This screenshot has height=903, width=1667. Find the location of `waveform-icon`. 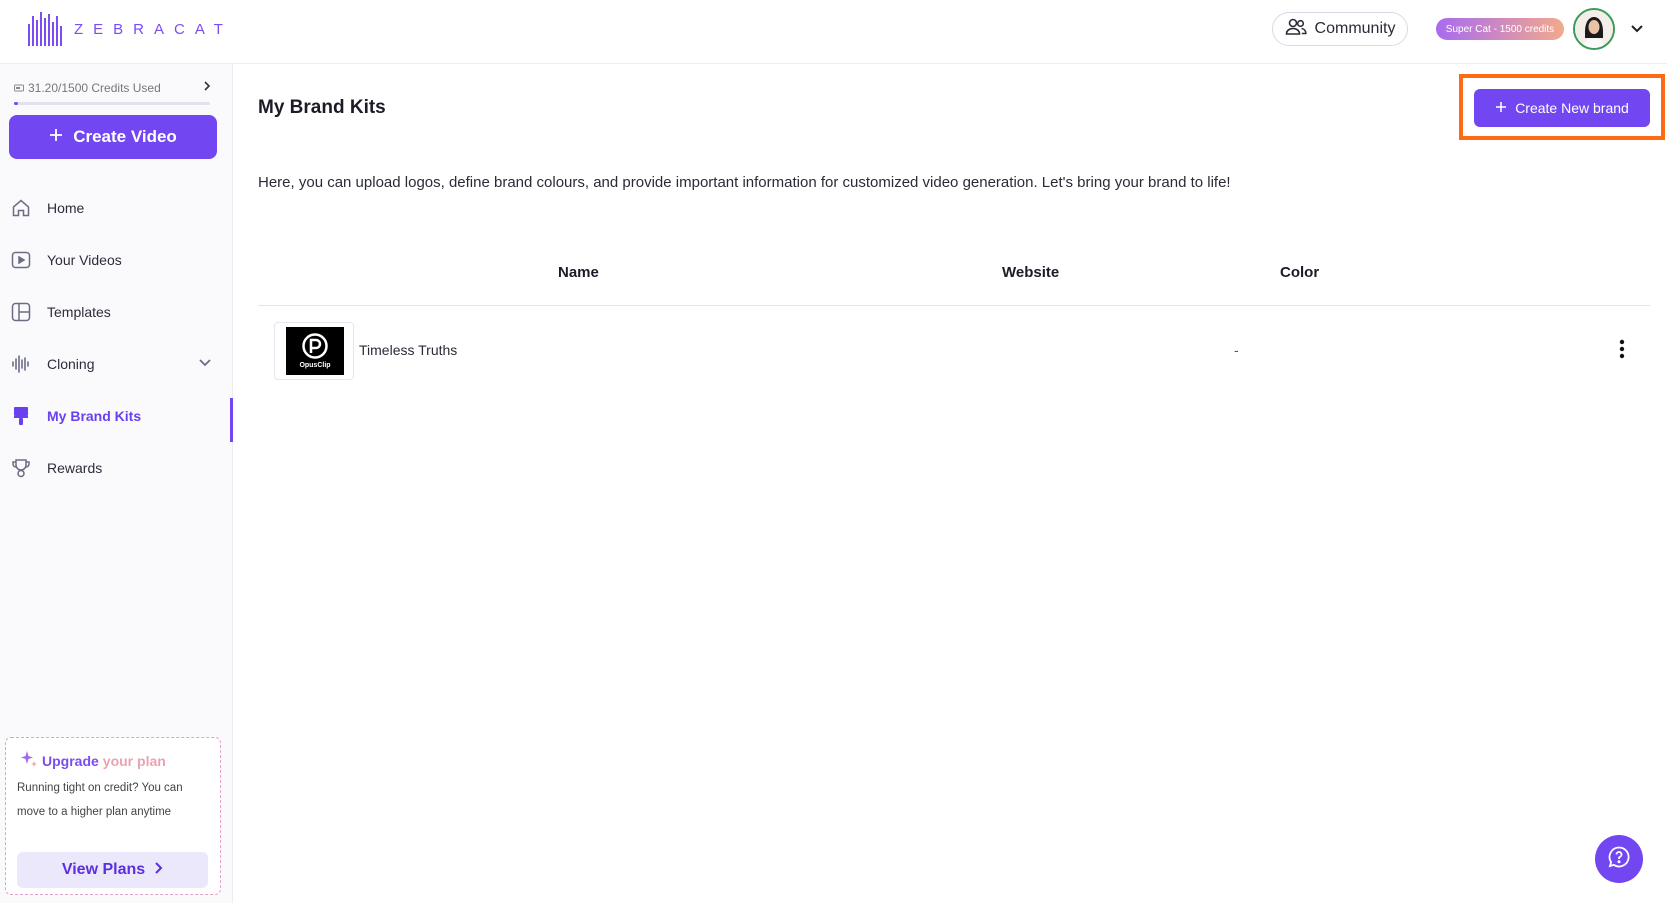

waveform-icon is located at coordinates (21, 364).